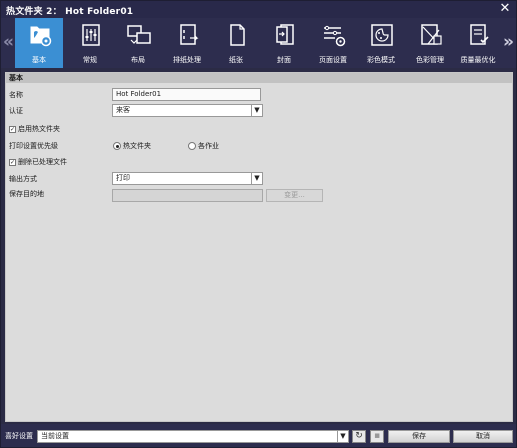 This screenshot has width=517, height=448. Describe the element at coordinates (431, 34) in the screenshot. I see `color-management-icon` at that location.